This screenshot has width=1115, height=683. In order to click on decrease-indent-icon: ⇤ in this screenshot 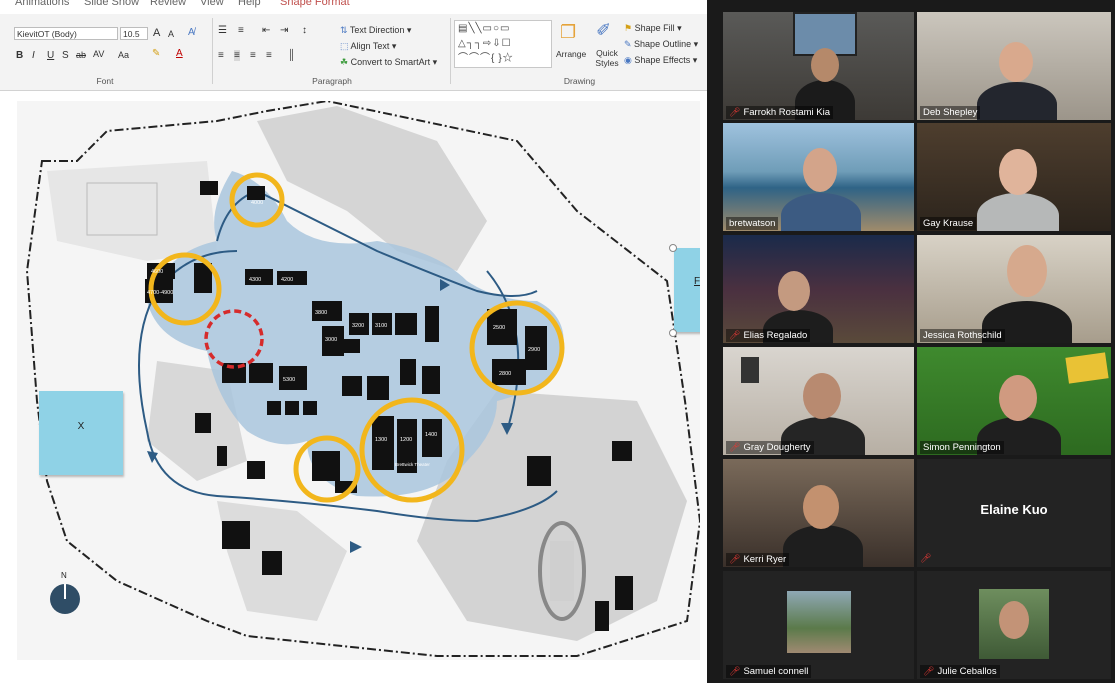, I will do `click(266, 30)`.